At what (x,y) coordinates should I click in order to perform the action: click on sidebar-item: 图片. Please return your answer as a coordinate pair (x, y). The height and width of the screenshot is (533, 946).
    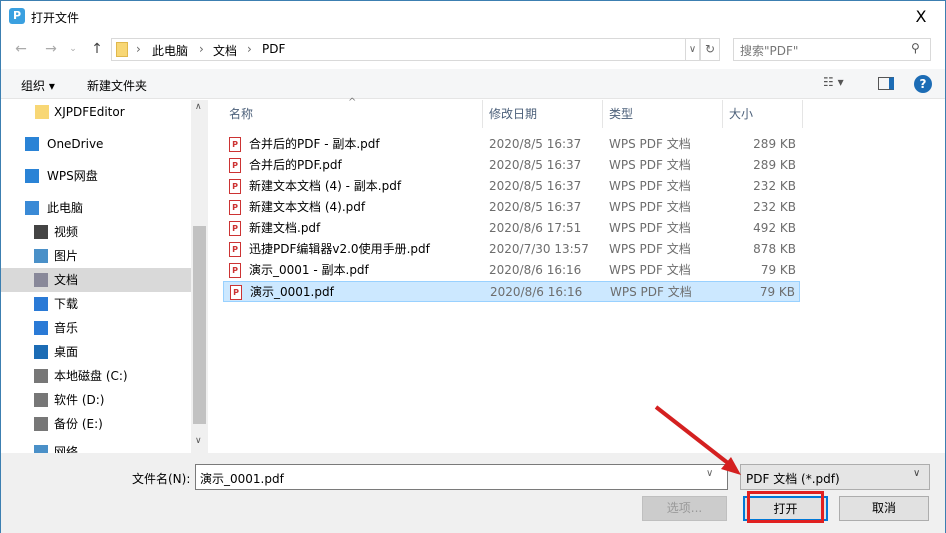
    Looking at the image, I should click on (96, 256).